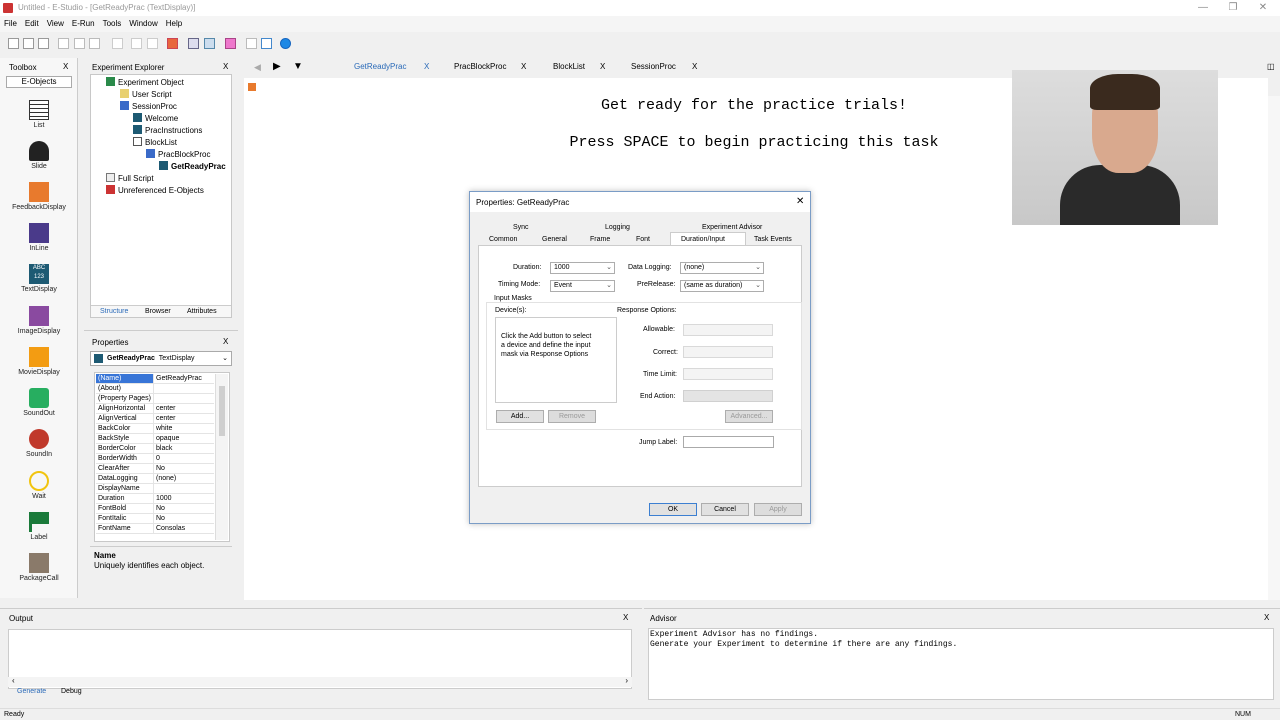 The width and height of the screenshot is (1280, 720). I want to click on tool-imagedisplay: ImageDisplay, so click(39, 320).